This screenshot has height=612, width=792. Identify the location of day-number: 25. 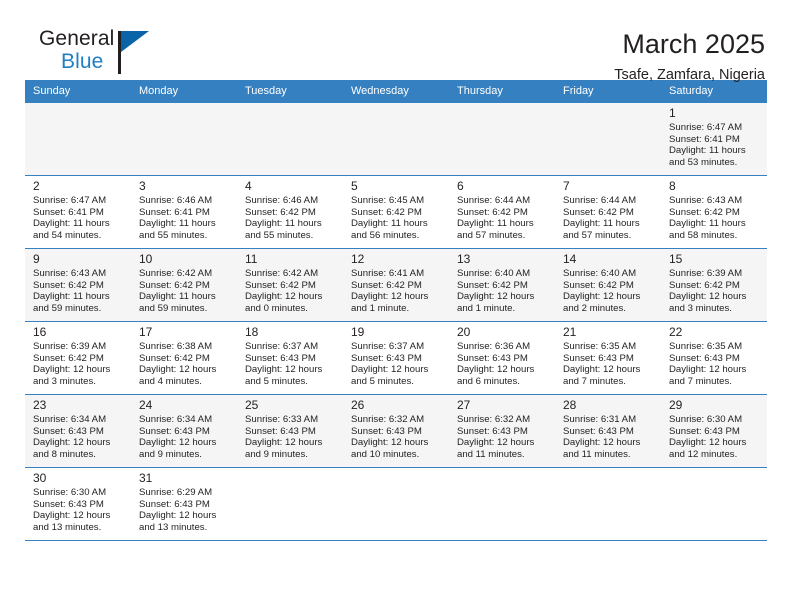
(252, 405).